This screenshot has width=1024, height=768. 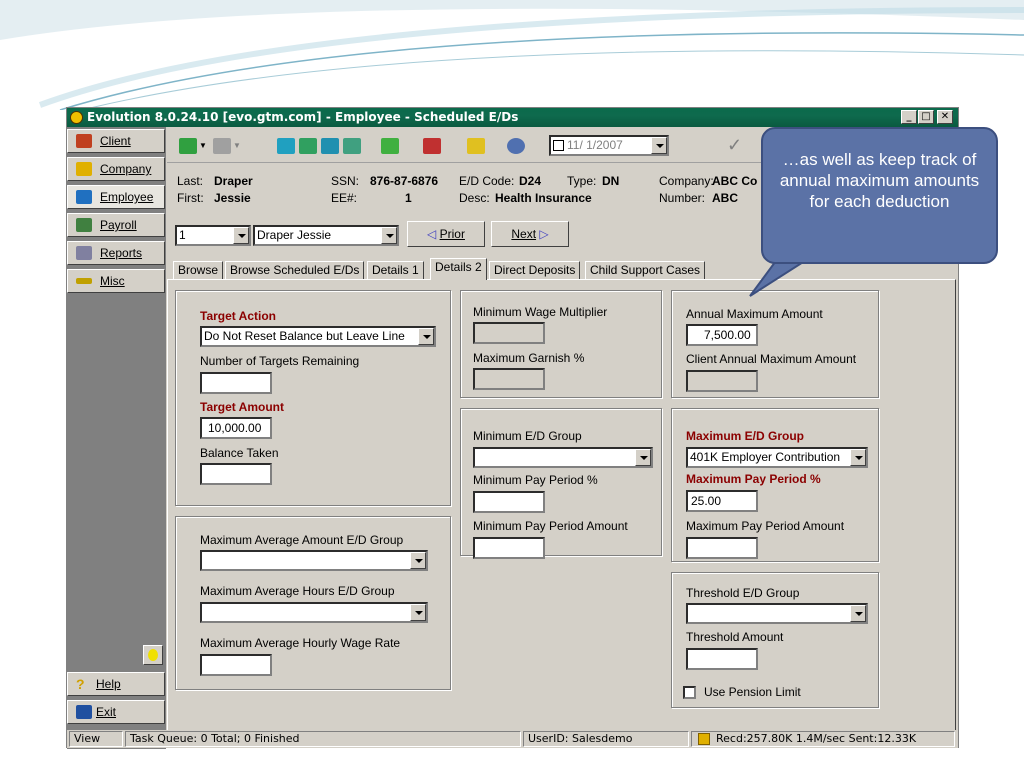 What do you see at coordinates (734, 145) in the screenshot?
I see `post-icon: ✓` at bounding box center [734, 145].